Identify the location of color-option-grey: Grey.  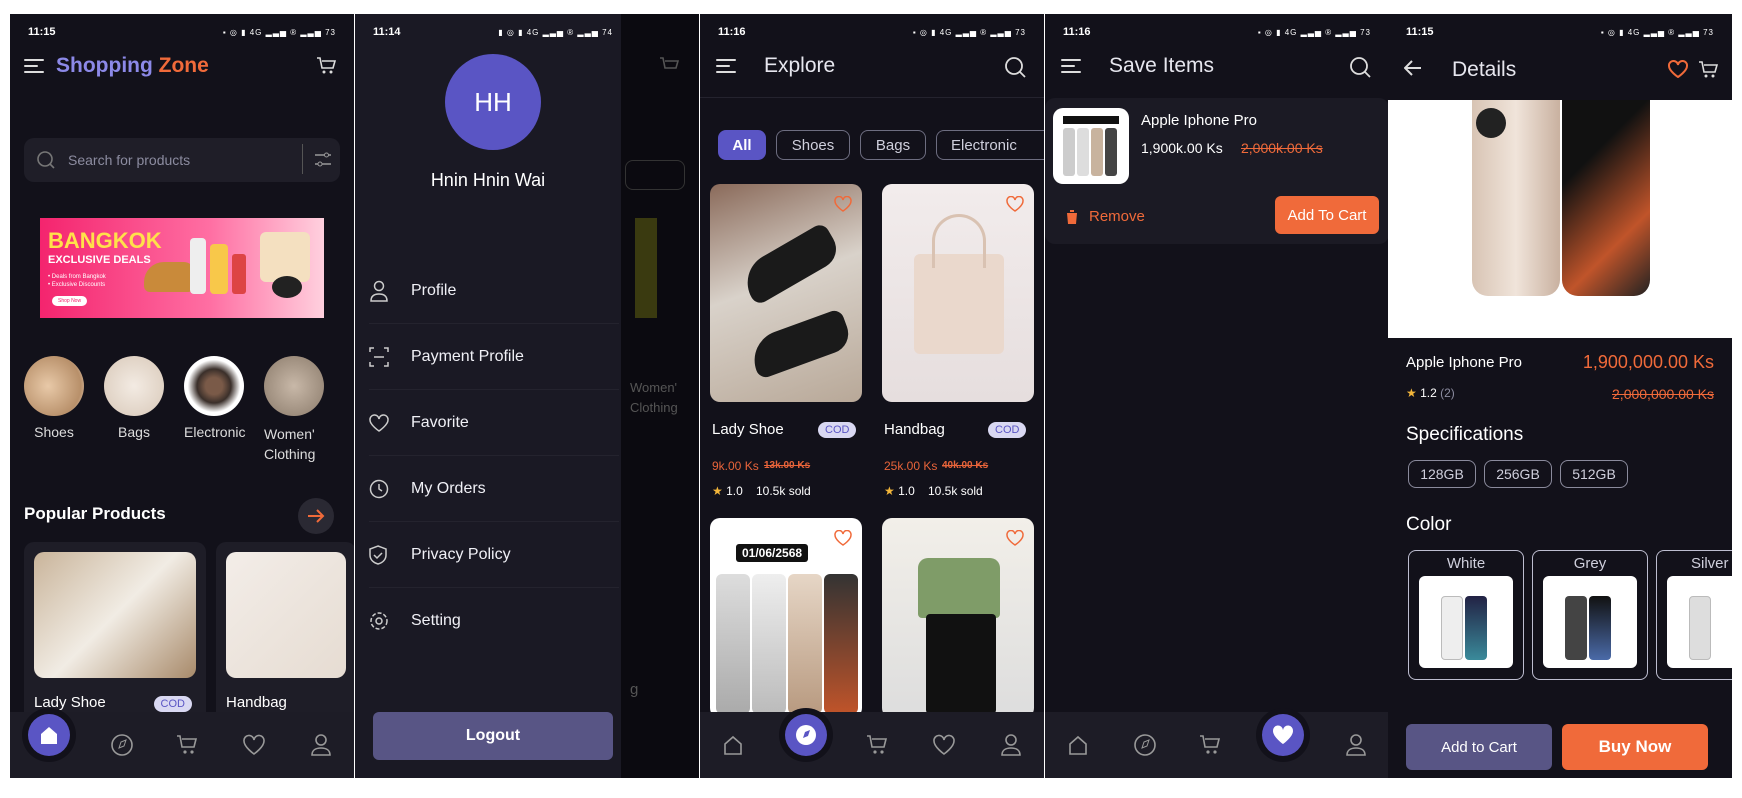
(1590, 615).